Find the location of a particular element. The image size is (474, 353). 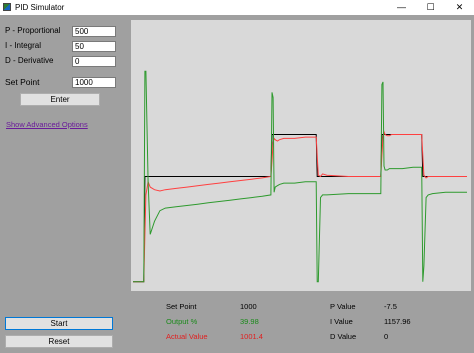

title-bar: PID Simulator — ☐ ✕ is located at coordinates (237, 7).